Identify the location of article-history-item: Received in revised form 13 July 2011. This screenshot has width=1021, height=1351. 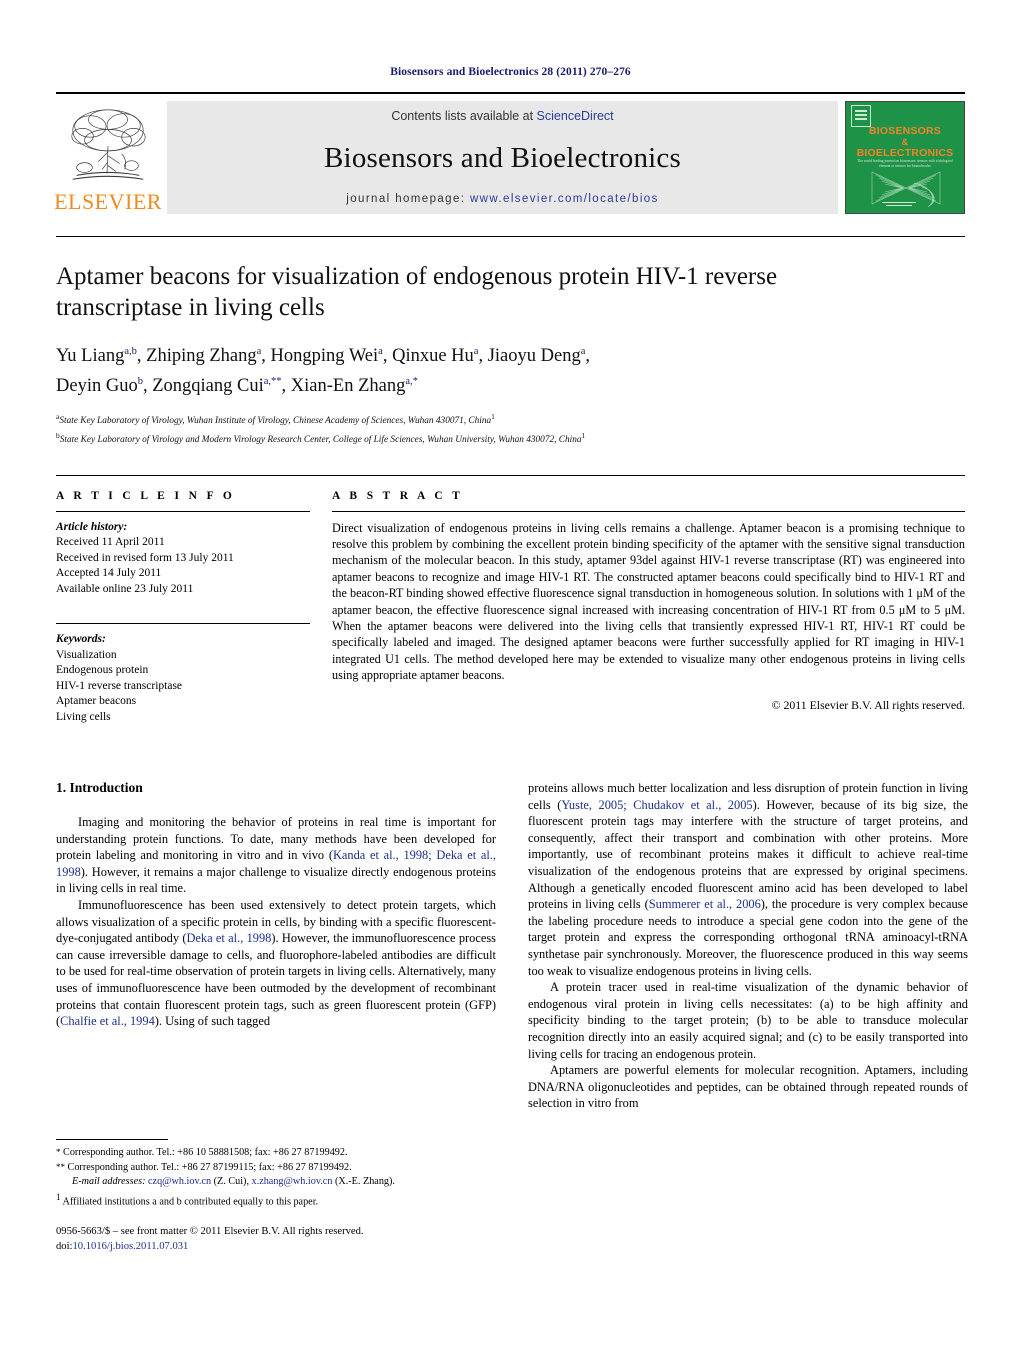
(145, 557).